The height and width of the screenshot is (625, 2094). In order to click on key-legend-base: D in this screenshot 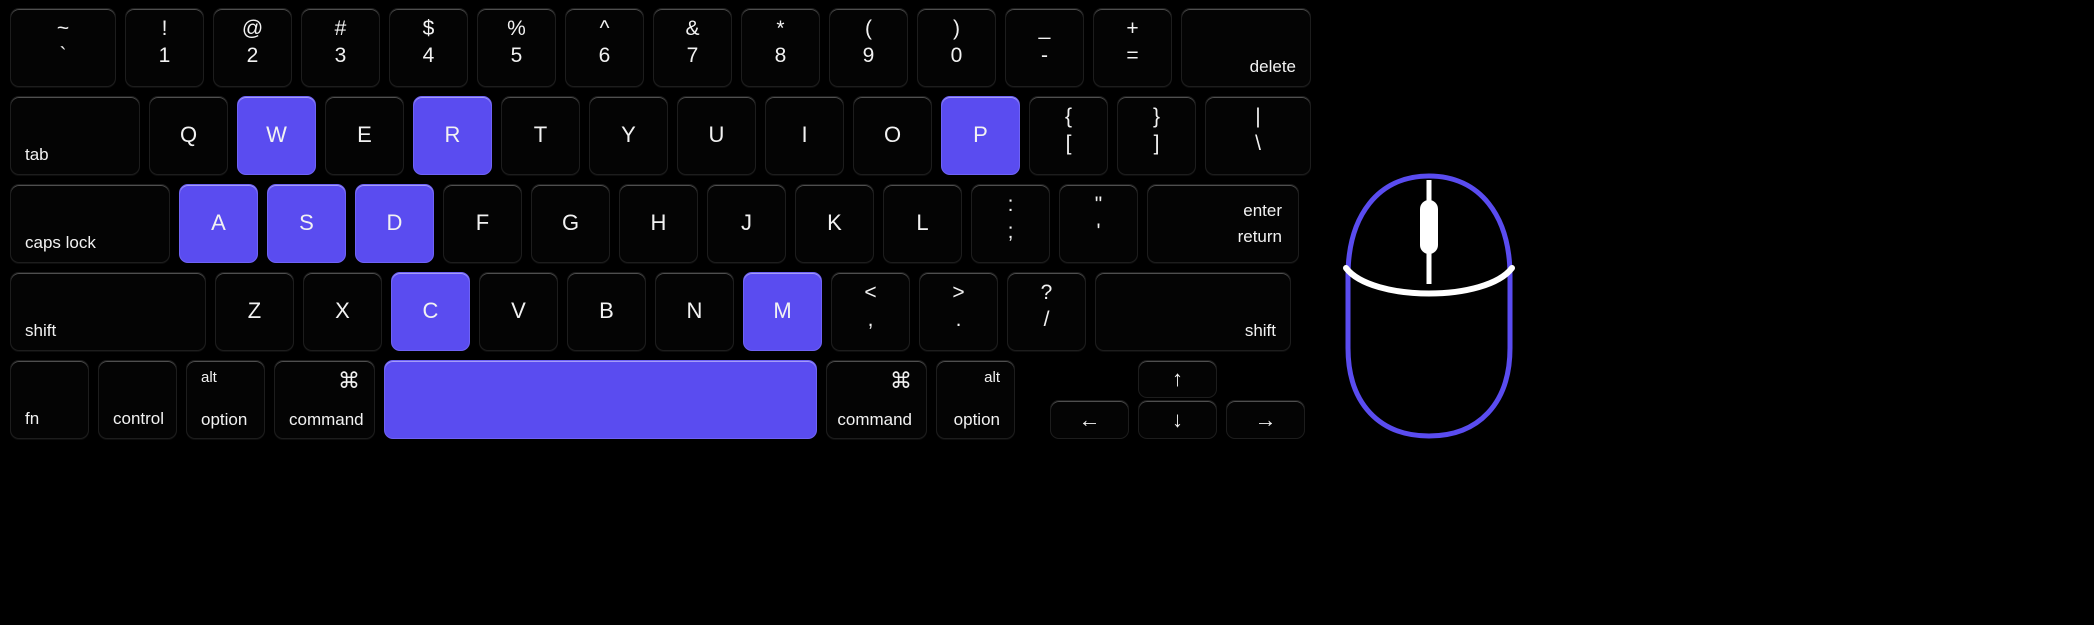, I will do `click(394, 223)`.